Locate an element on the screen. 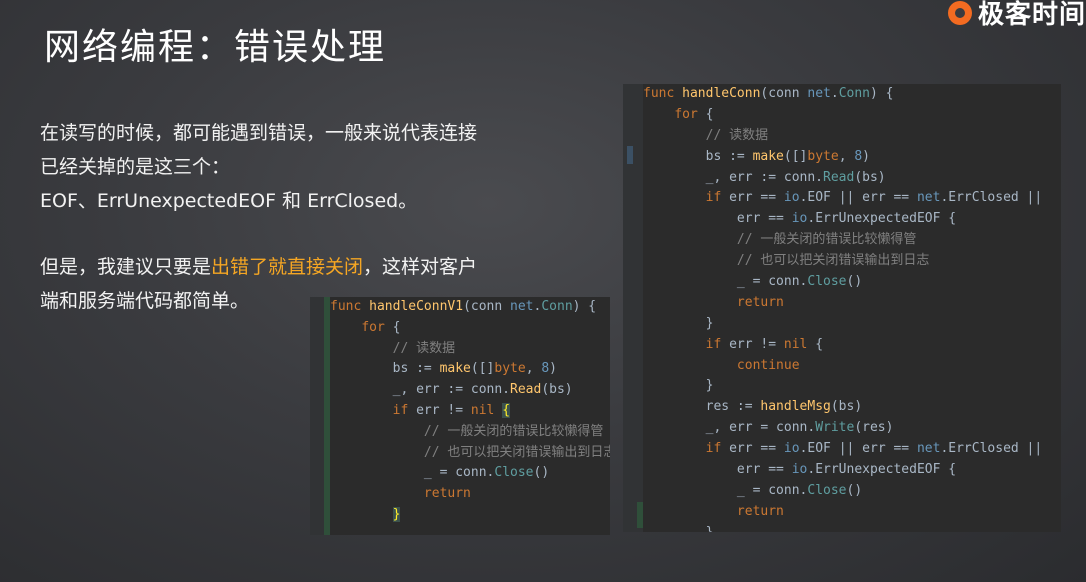 The image size is (1086, 582). code-line: func handleConnV1(conn net.Conn) { is located at coordinates (470, 307).